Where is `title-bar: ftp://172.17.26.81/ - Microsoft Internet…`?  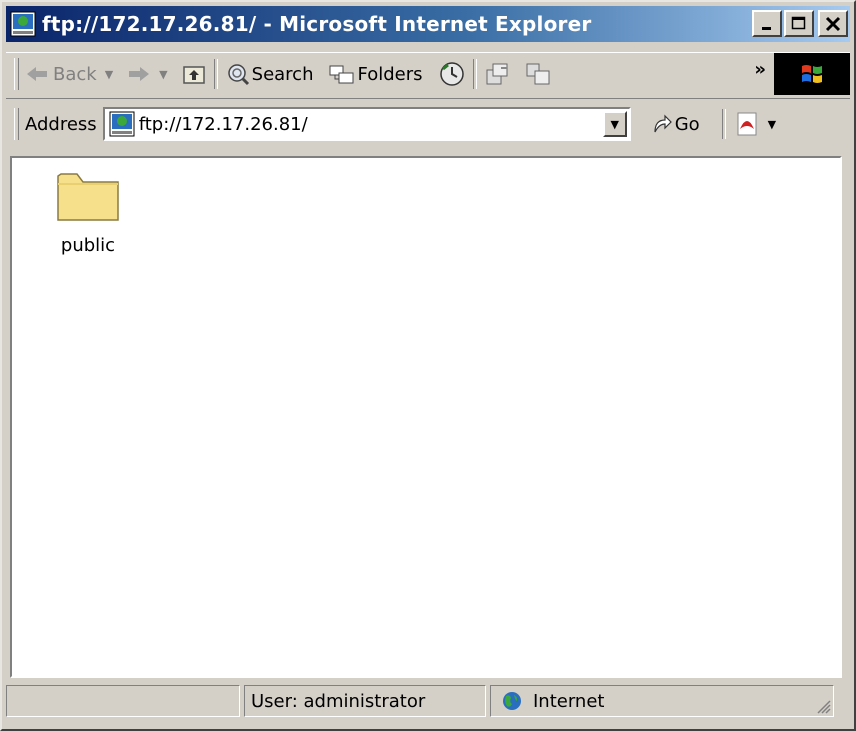 title-bar: ftp://172.17.26.81/ - Microsoft Internet… is located at coordinates (428, 24).